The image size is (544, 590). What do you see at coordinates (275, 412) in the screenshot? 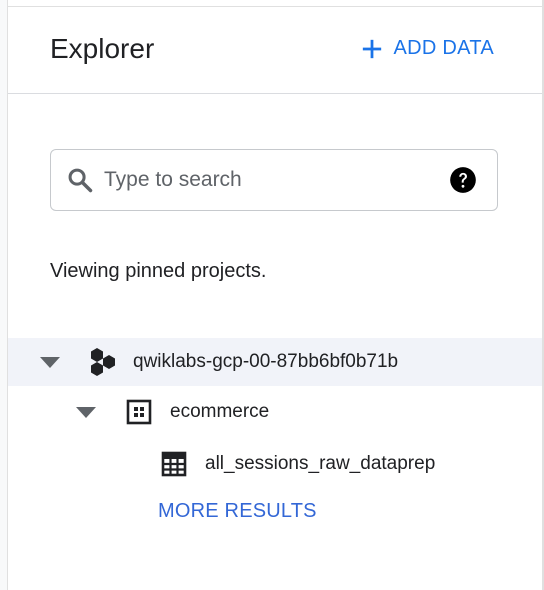
I see `tree-row-dataset: ecommerce` at bounding box center [275, 412].